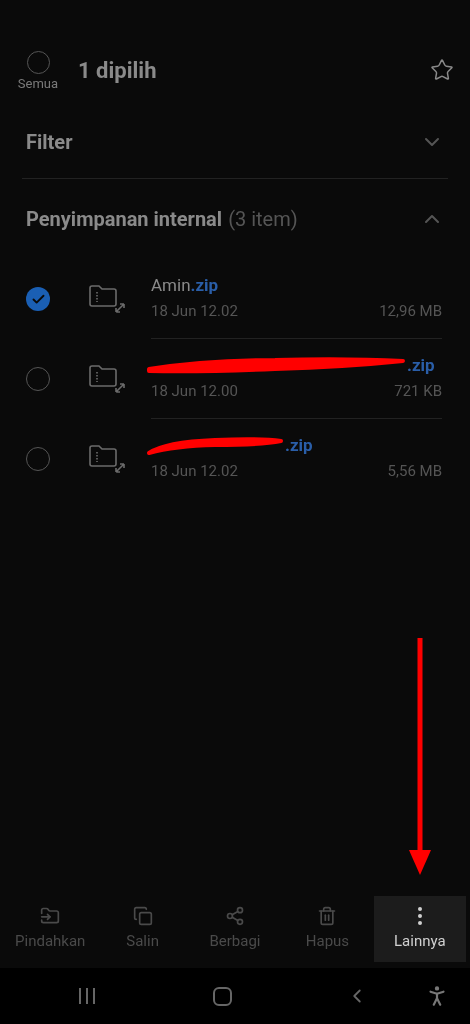 Image resolution: width=470 pixels, height=1024 pixels. Describe the element at coordinates (194, 391) in the screenshot. I see `file-date: 18 Jun 12.00` at that location.